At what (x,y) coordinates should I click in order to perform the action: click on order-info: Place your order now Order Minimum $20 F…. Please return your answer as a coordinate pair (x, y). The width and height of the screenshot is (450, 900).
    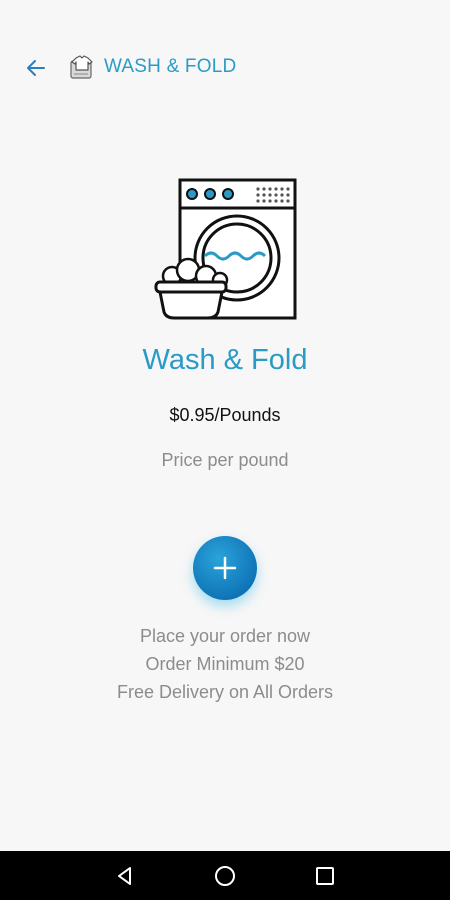
    Looking at the image, I should click on (225, 664).